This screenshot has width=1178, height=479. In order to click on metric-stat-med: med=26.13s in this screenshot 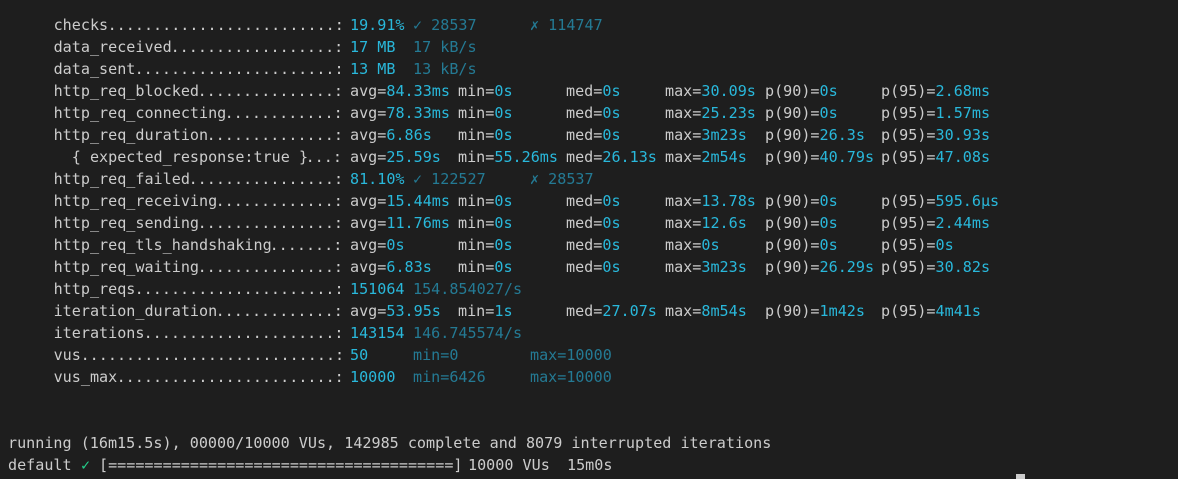, I will do `click(611, 157)`.